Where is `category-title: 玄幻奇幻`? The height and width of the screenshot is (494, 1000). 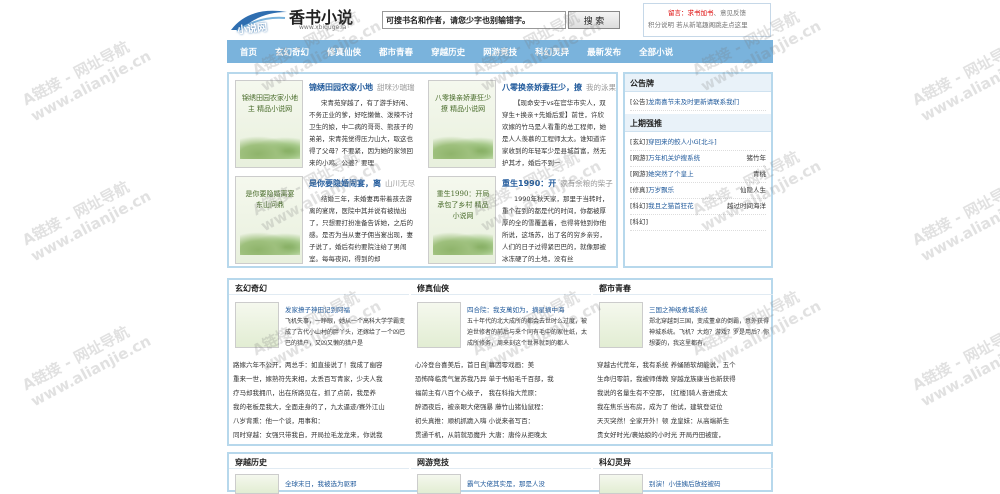 category-title: 玄幻奇幻 is located at coordinates (319, 287).